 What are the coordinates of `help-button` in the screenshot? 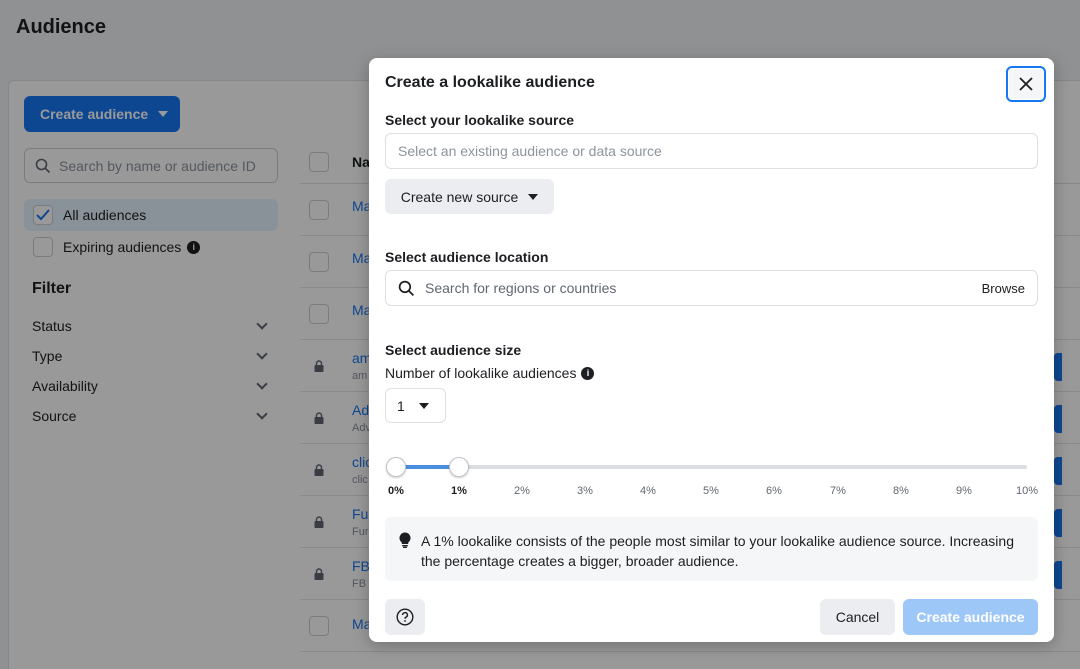 It's located at (405, 617).